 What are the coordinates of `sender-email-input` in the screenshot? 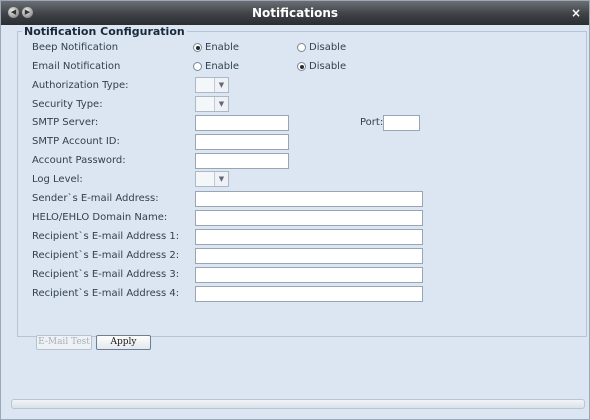 It's located at (309, 199).